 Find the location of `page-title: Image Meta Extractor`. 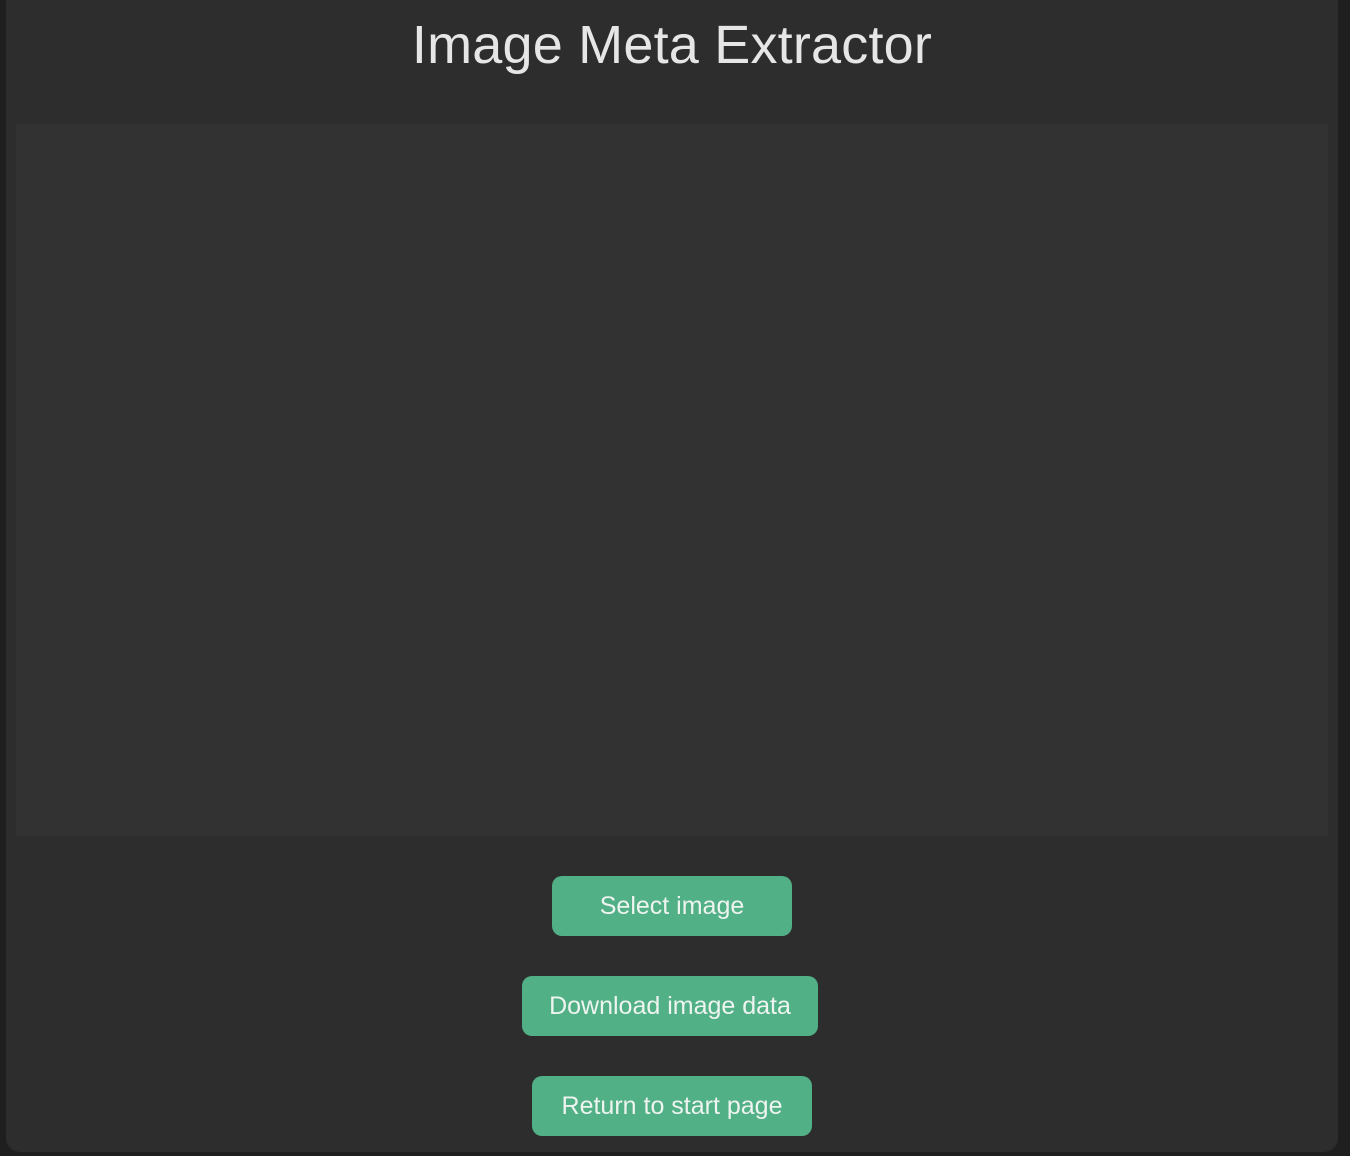

page-title: Image Meta Extractor is located at coordinates (672, 45).